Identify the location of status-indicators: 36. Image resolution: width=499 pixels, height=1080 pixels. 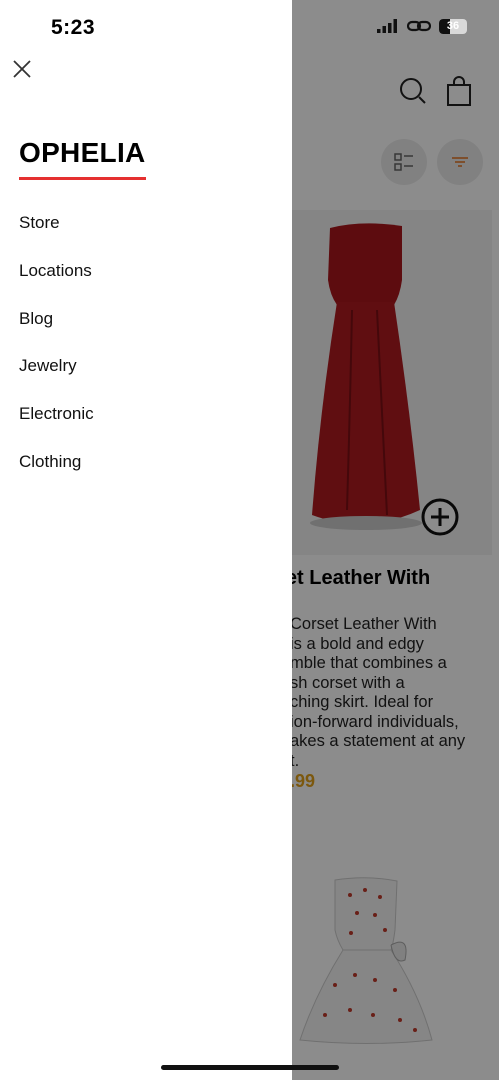
(422, 26).